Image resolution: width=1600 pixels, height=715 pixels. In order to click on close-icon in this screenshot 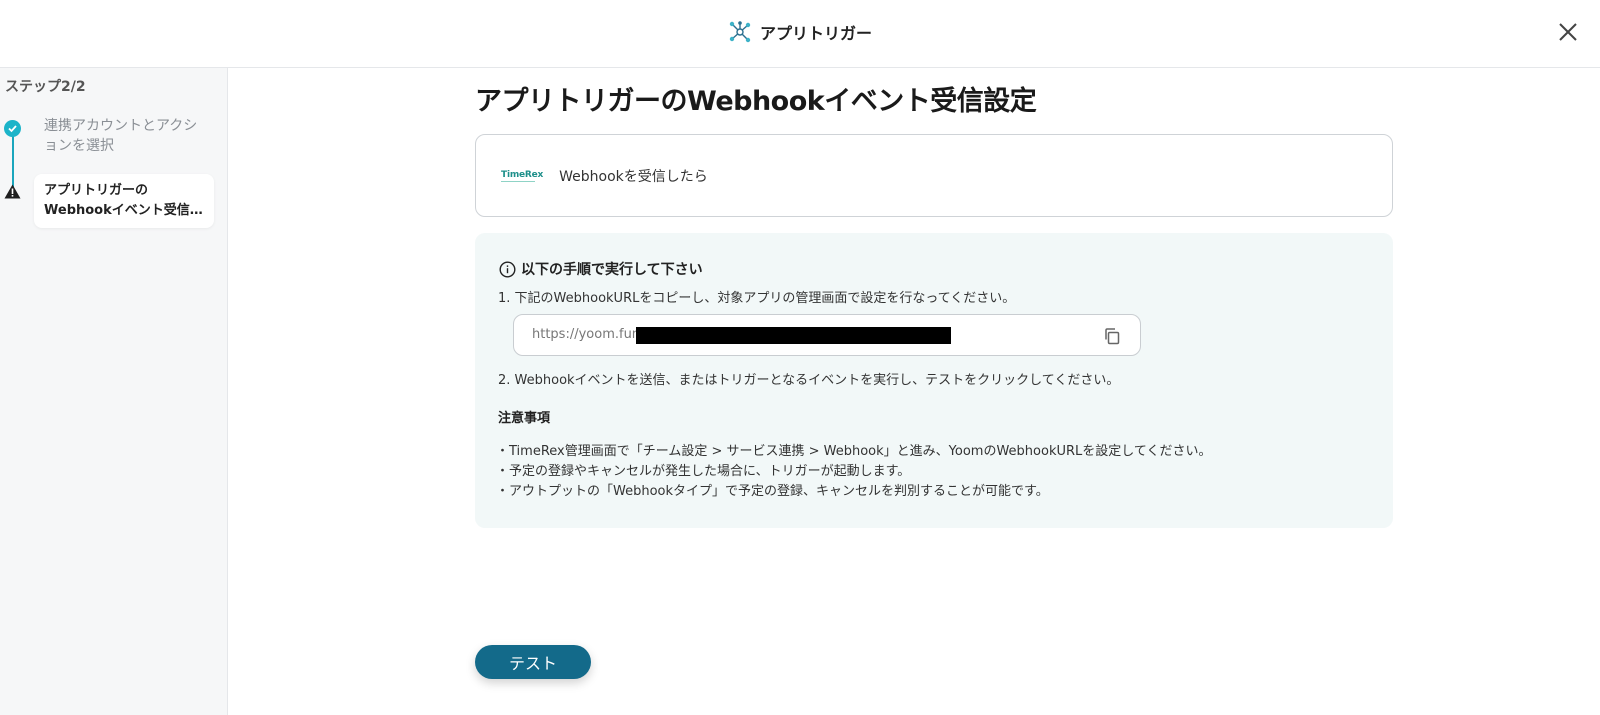, I will do `click(1568, 32)`.